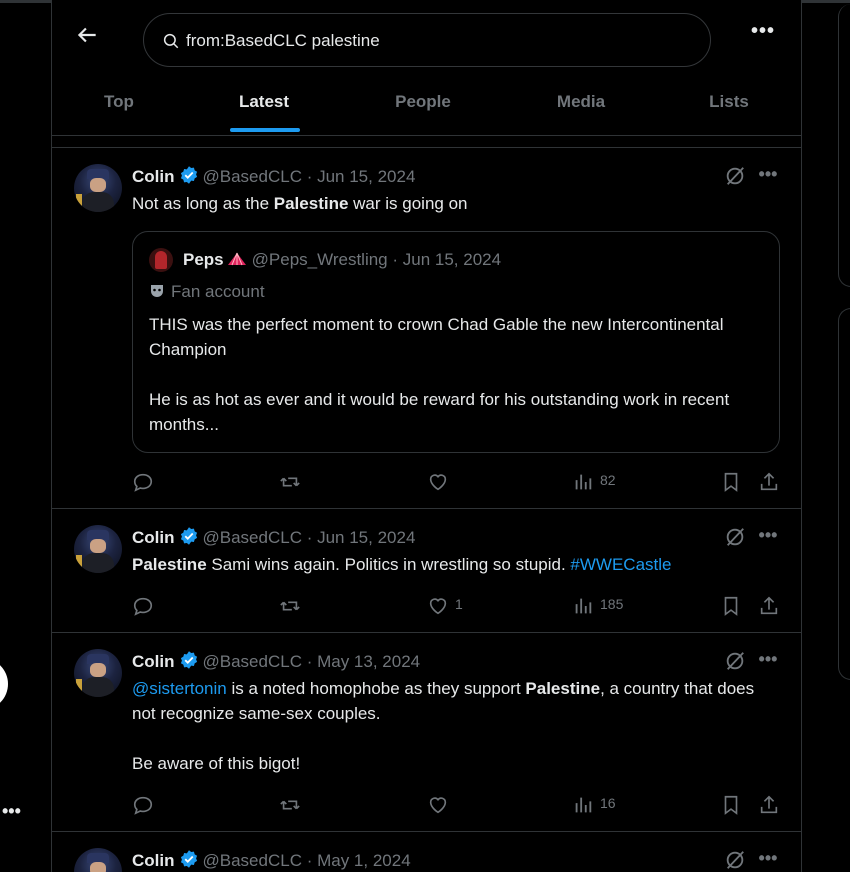  What do you see at coordinates (423, 107) in the screenshot?
I see `tab-people: People` at bounding box center [423, 107].